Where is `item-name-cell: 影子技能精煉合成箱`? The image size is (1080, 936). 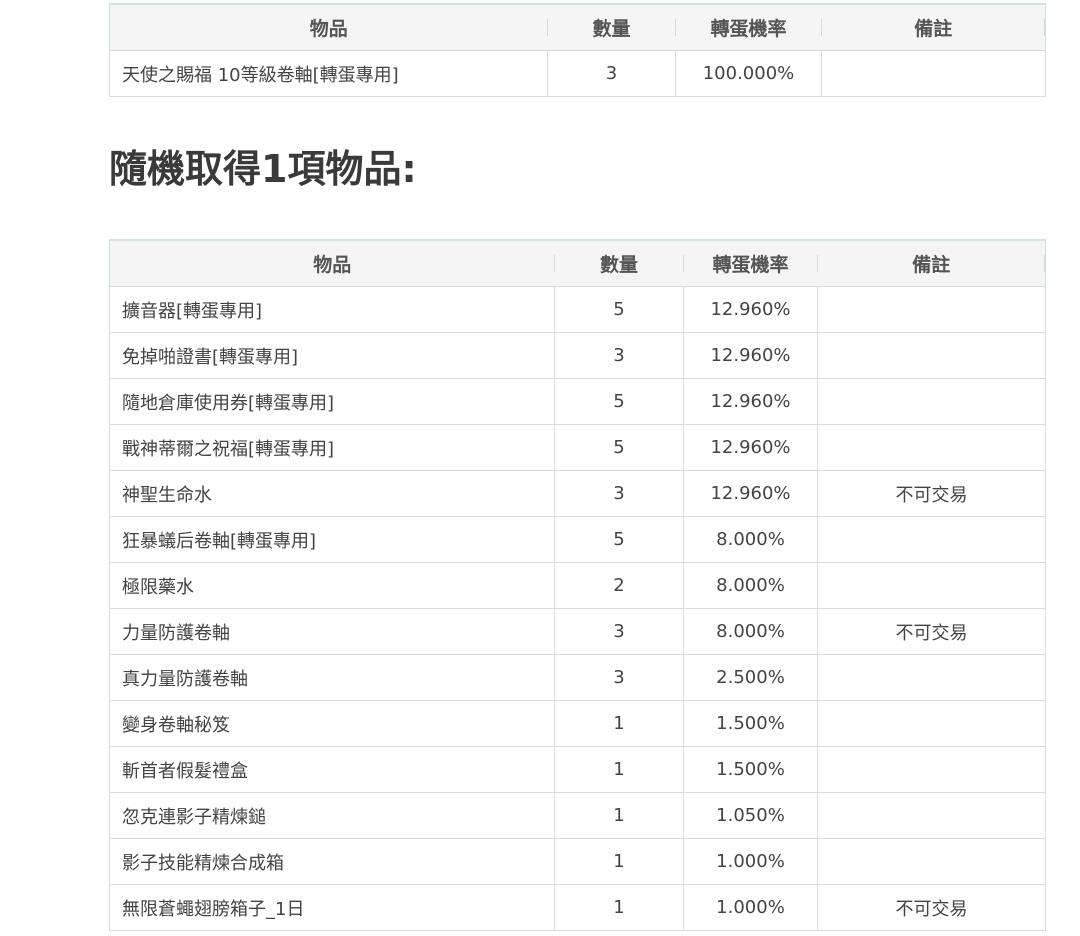
item-name-cell: 影子技能精煉合成箱 is located at coordinates (332, 861).